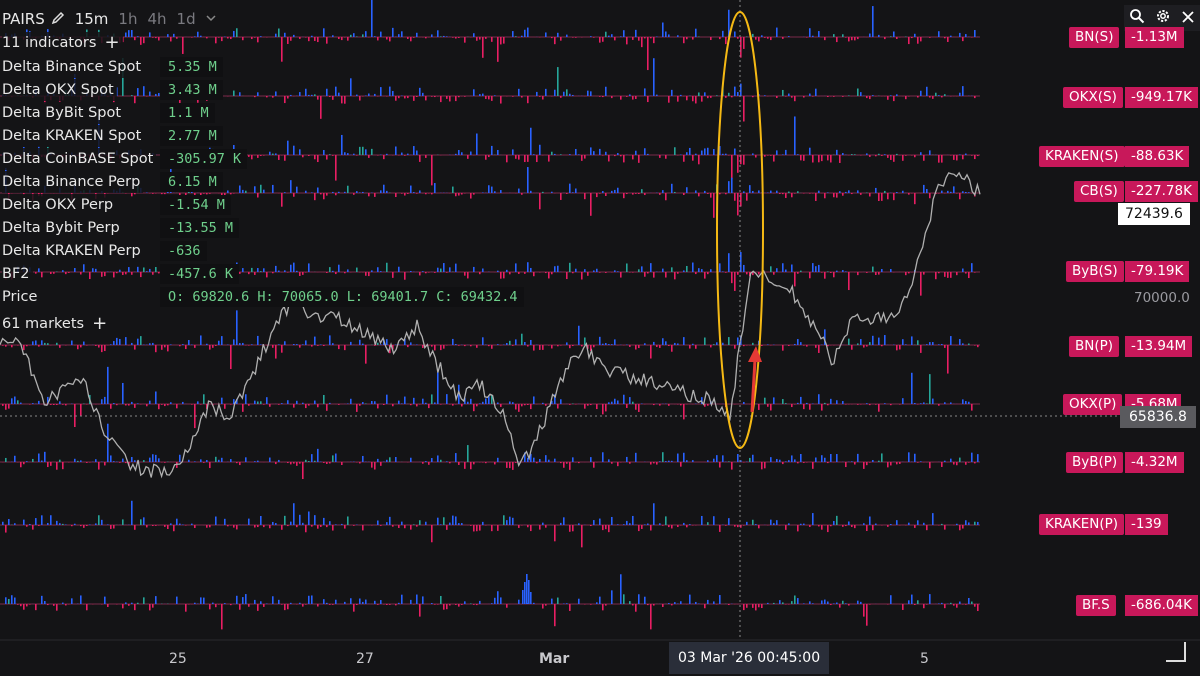 The width and height of the screenshot is (1200, 676). Describe the element at coordinates (1161, 97) in the screenshot. I see `badge-value: -949.17K` at that location.